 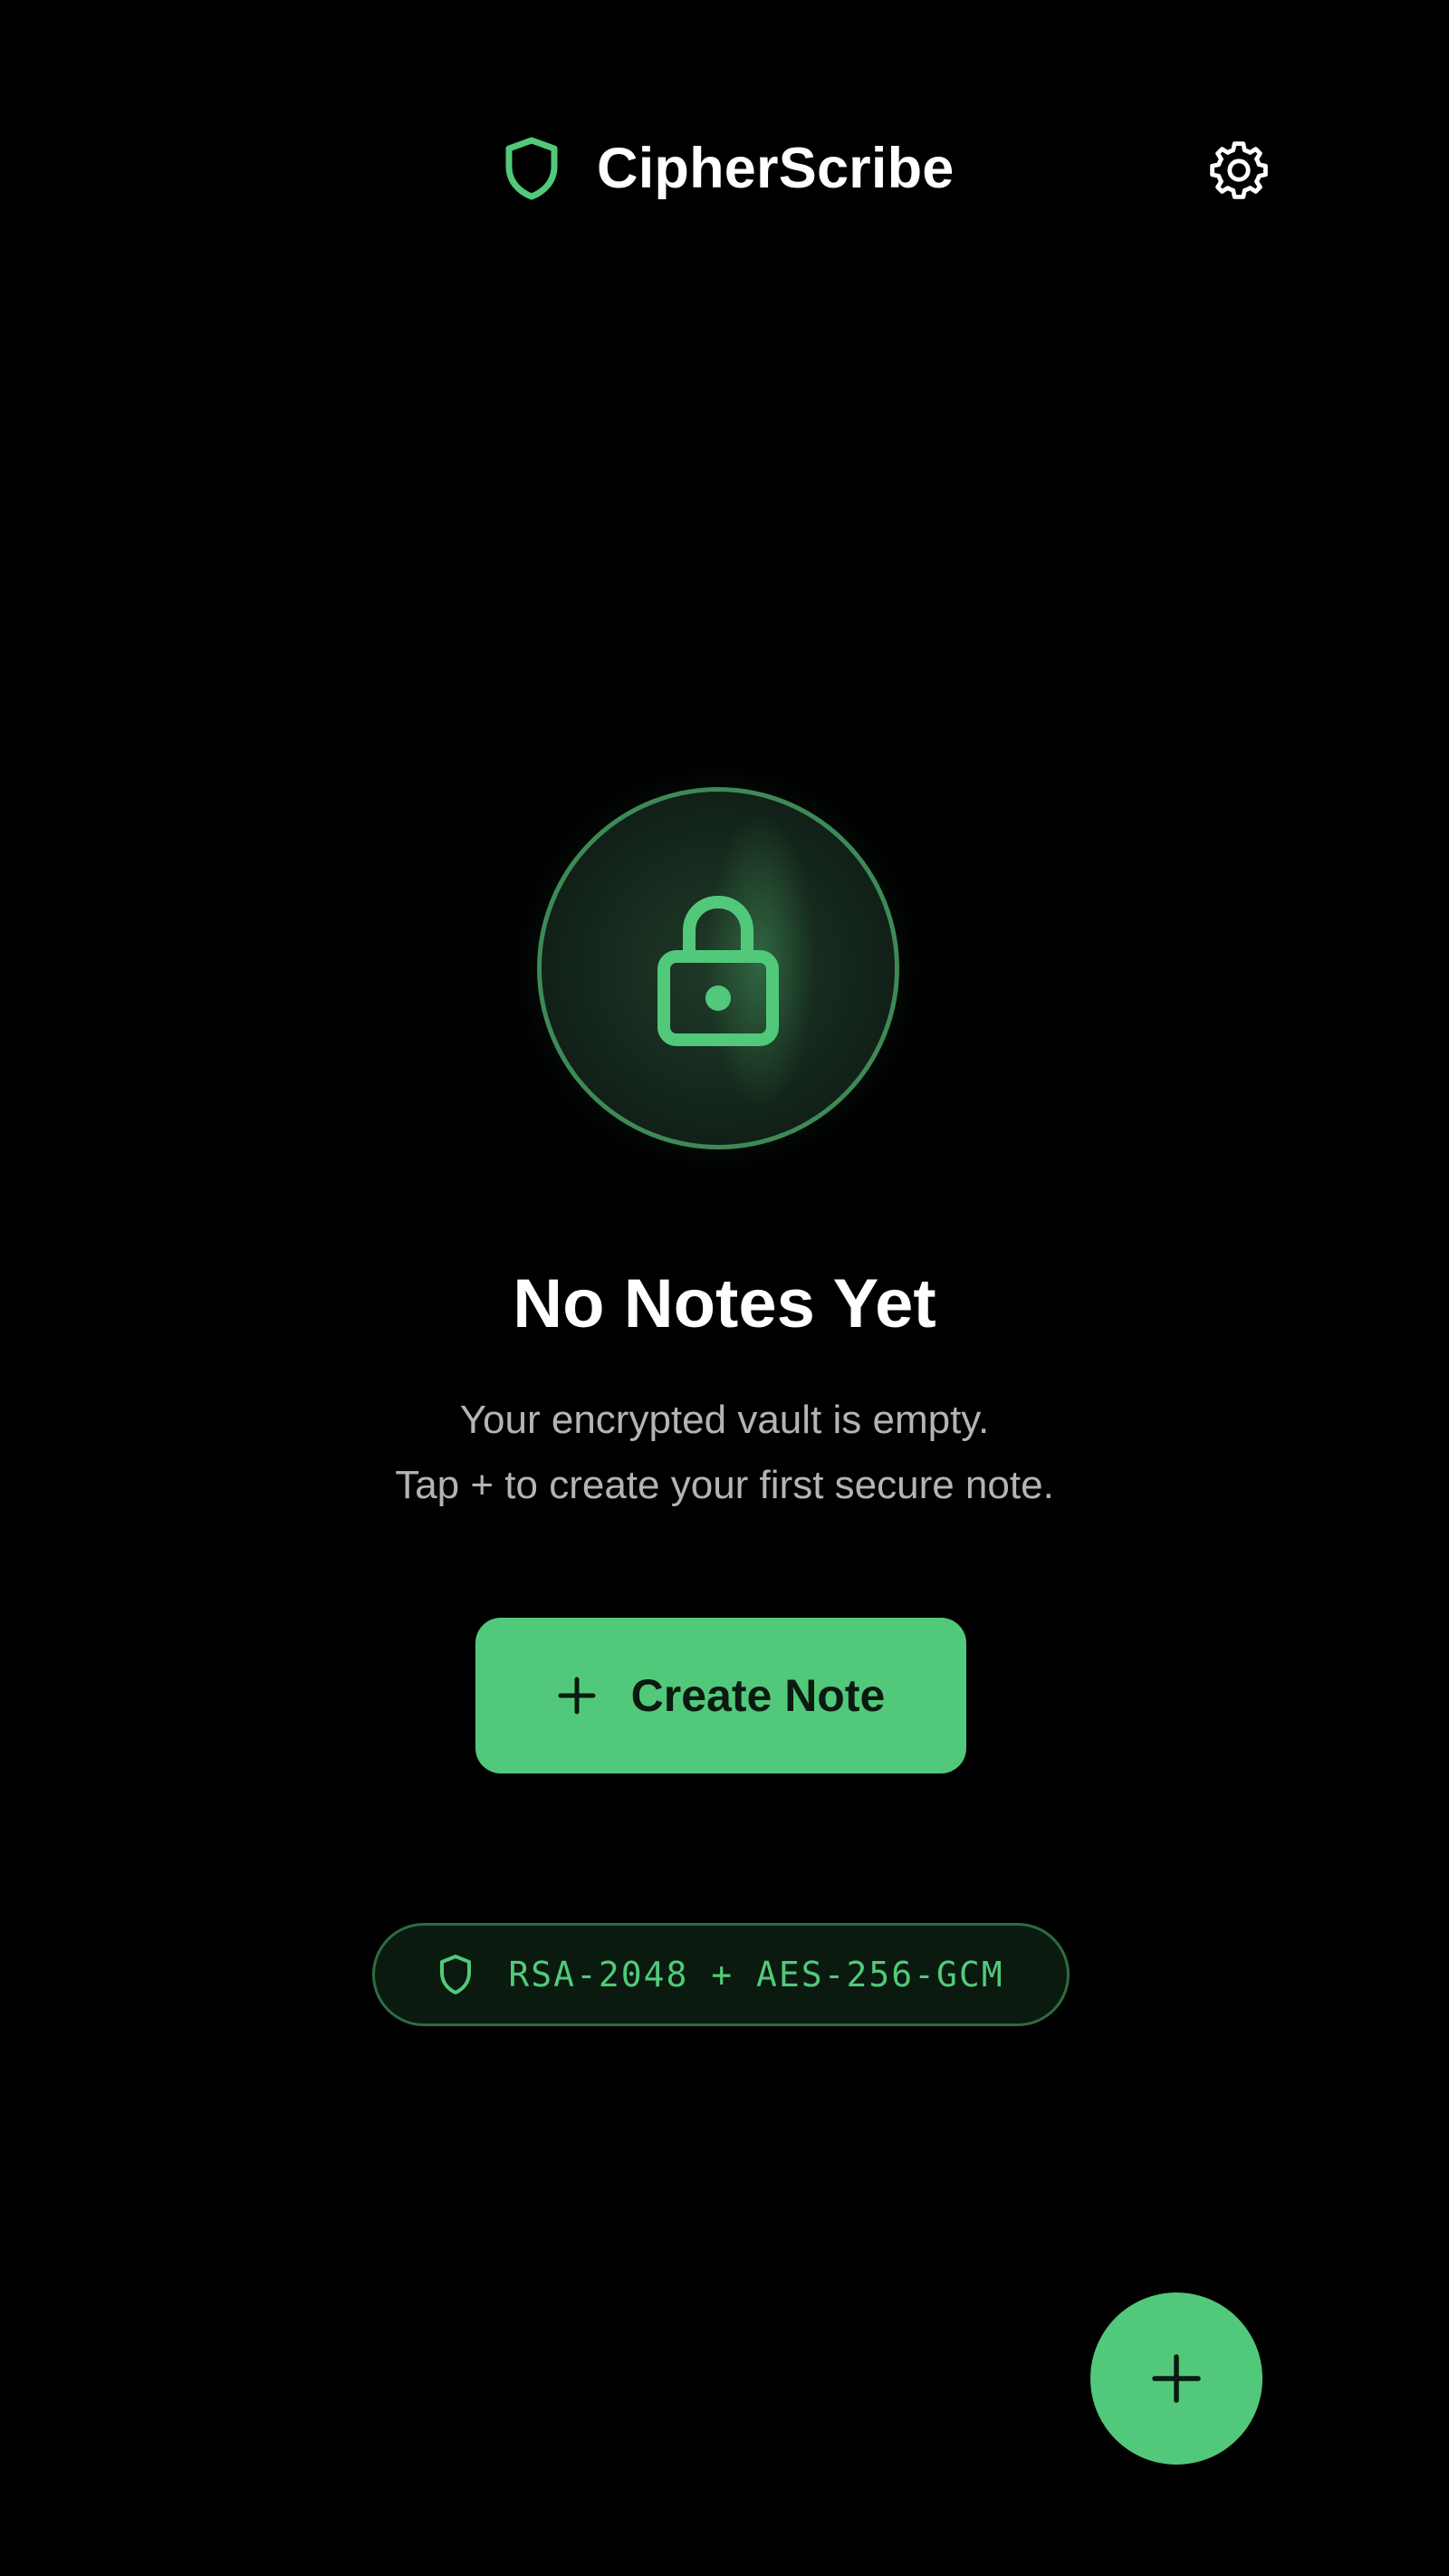 I want to click on create-note-button: Create Note, so click(x=720, y=1695).